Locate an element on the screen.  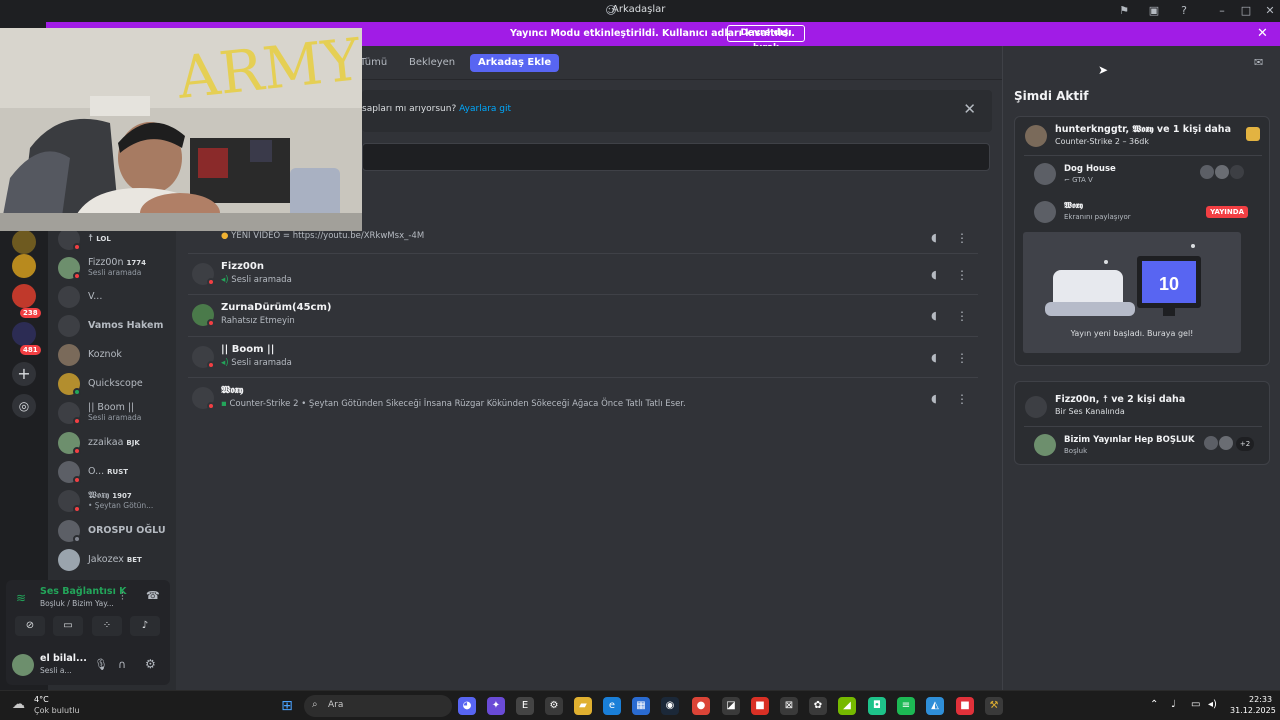
stream-row: 𝖂𝖔𝖝𝖞 Ekranını paylaşıyor YAYINDA is located at coordinates (1143, 212).